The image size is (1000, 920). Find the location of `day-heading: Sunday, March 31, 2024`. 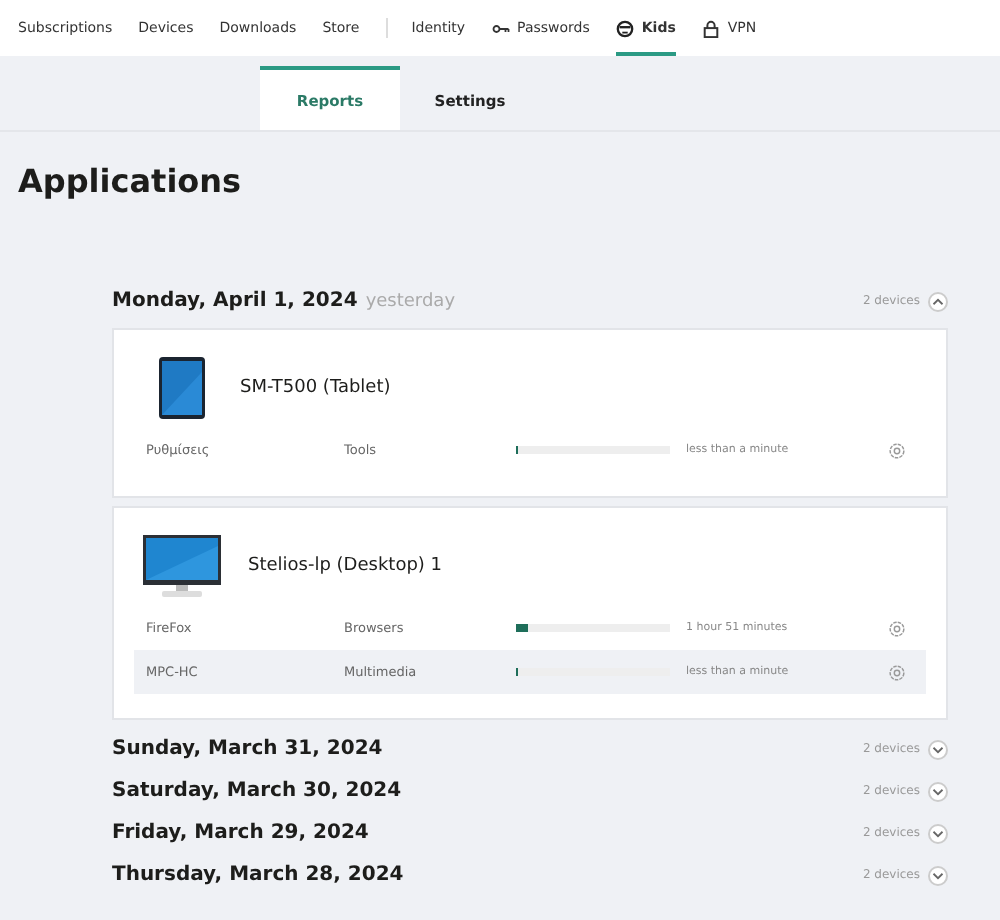

day-heading: Sunday, March 31, 2024 is located at coordinates (247, 749).